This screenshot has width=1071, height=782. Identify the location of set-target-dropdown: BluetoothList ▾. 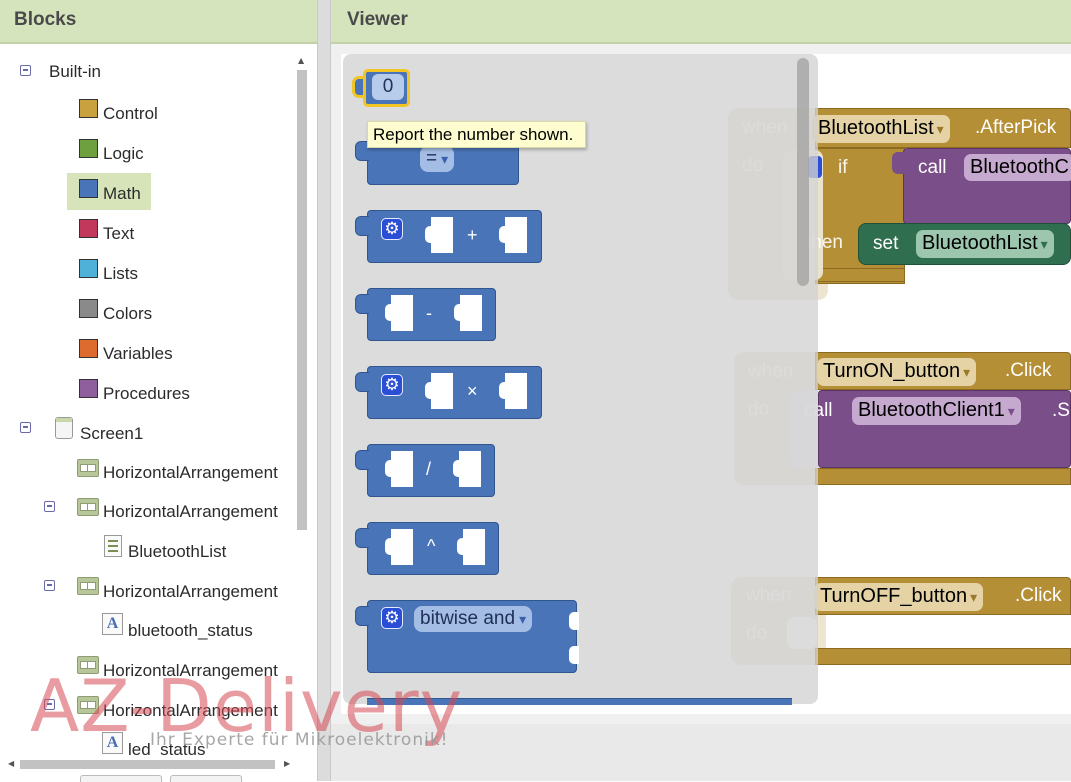
(985, 244).